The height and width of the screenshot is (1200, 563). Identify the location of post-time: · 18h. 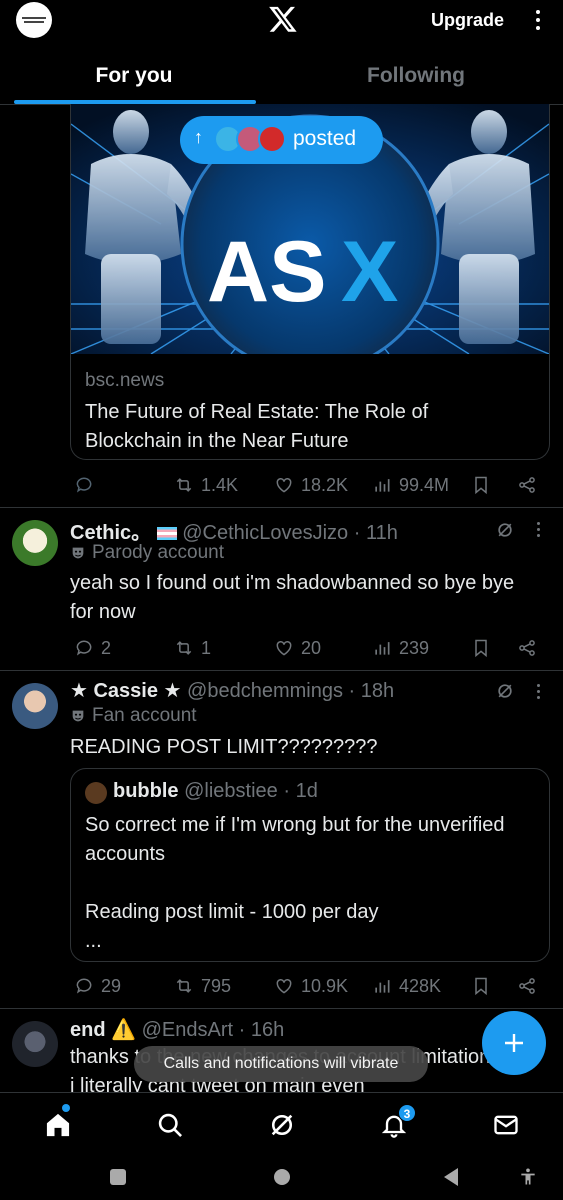
(371, 691).